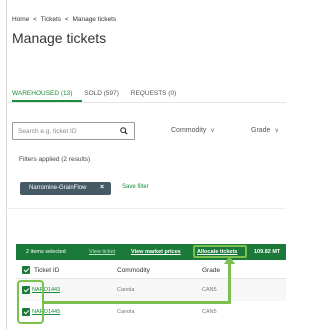  I want to click on breadcrumb: Home < Tickets < Manage tickets, so click(65, 19).